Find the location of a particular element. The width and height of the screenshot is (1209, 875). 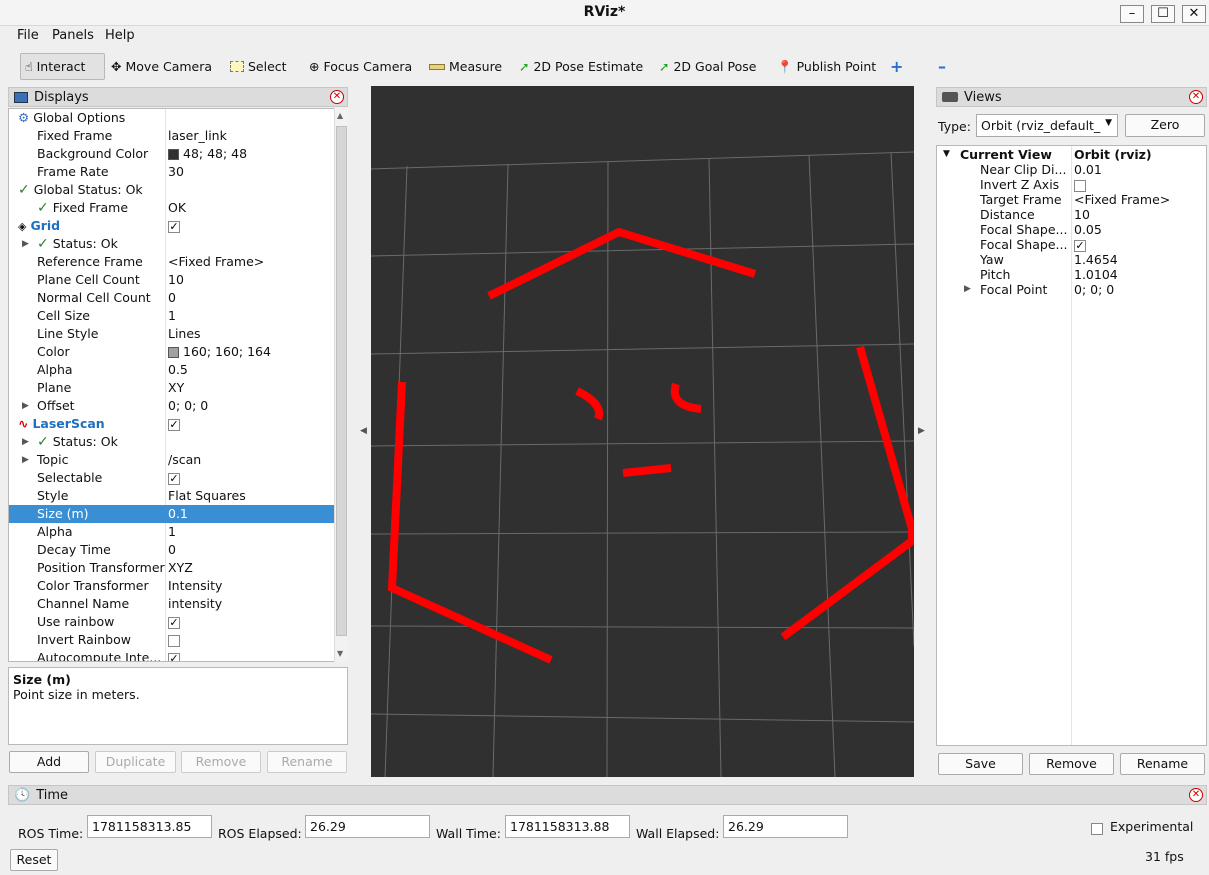

row-value: 48; 48; 48 is located at coordinates (215, 153).